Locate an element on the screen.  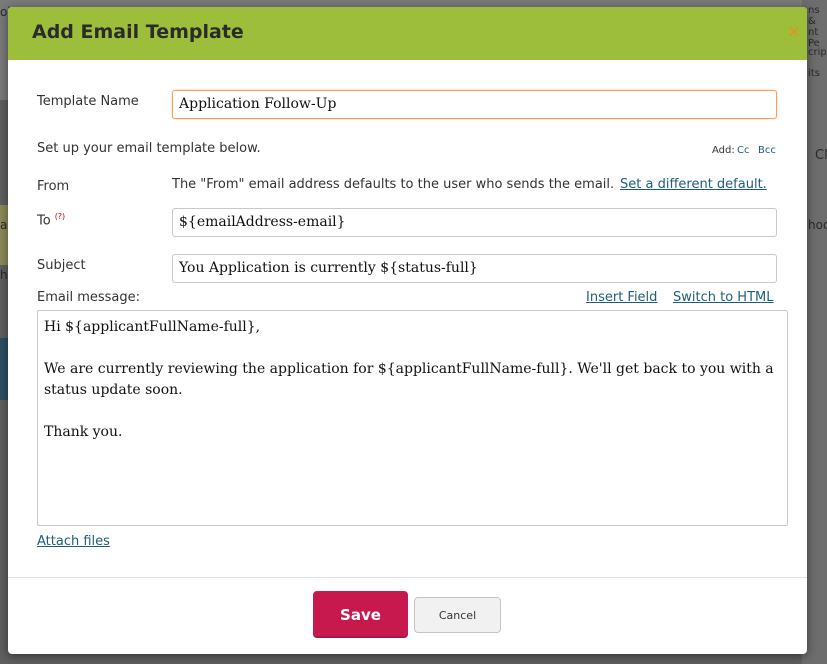
setup-instructions: Set up your email template below. is located at coordinates (149, 148).